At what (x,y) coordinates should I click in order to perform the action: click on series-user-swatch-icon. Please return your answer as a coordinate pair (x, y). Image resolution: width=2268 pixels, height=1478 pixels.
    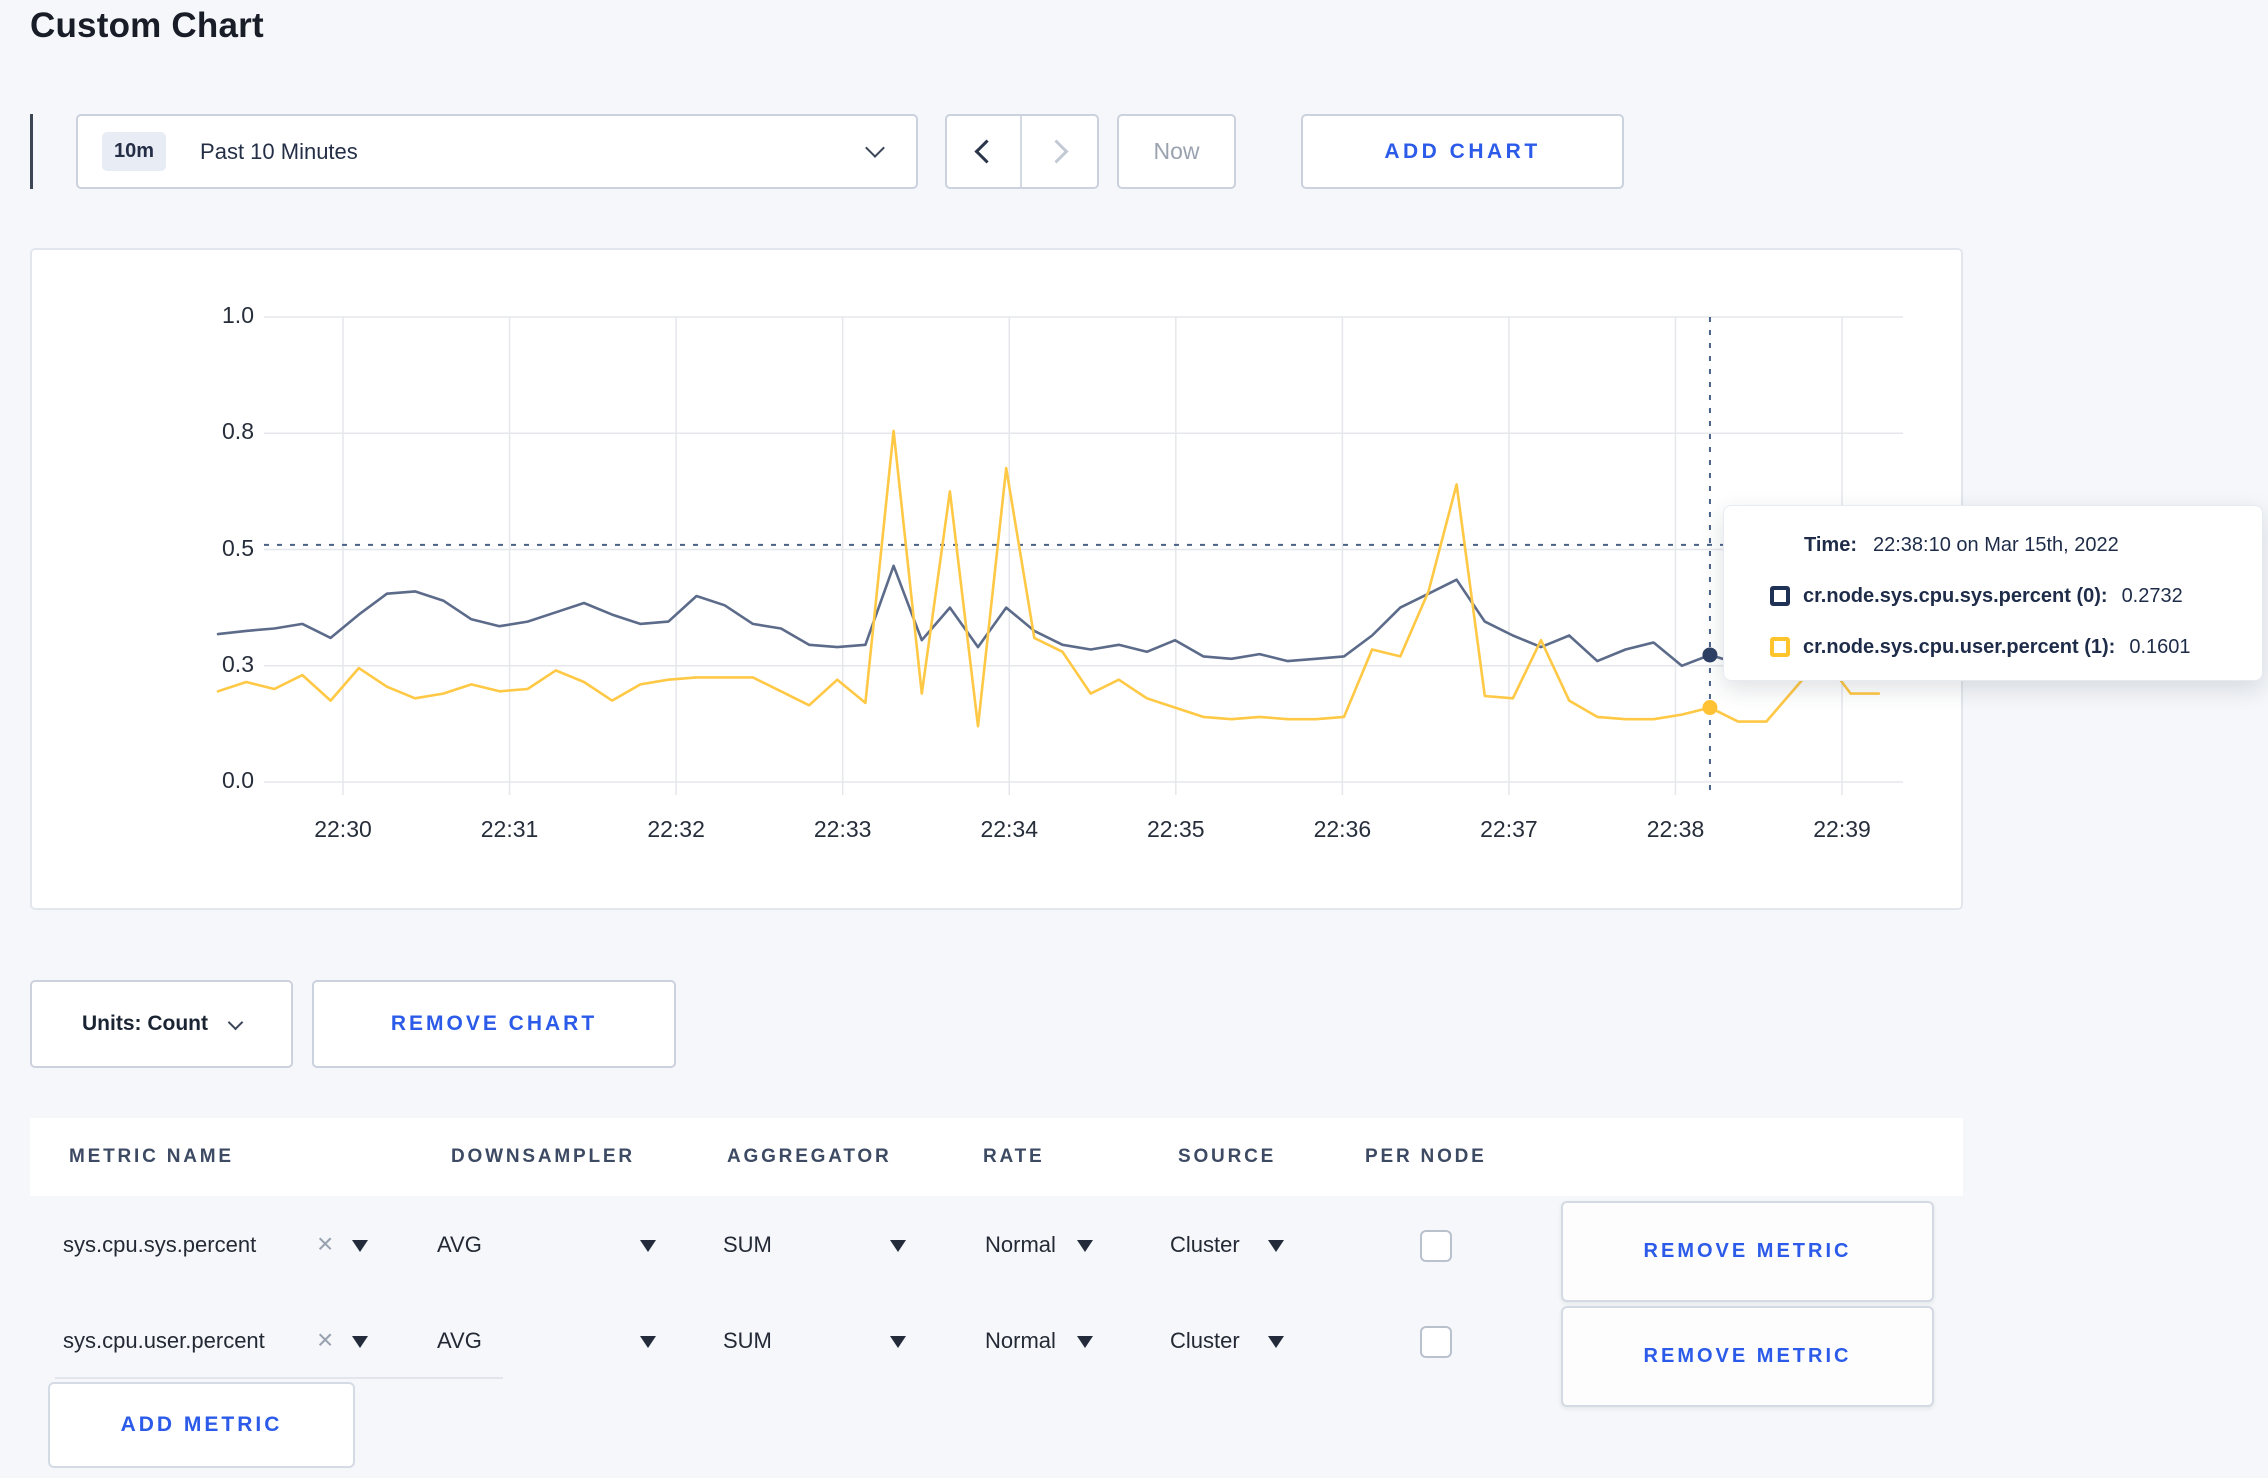
    Looking at the image, I should click on (1780, 647).